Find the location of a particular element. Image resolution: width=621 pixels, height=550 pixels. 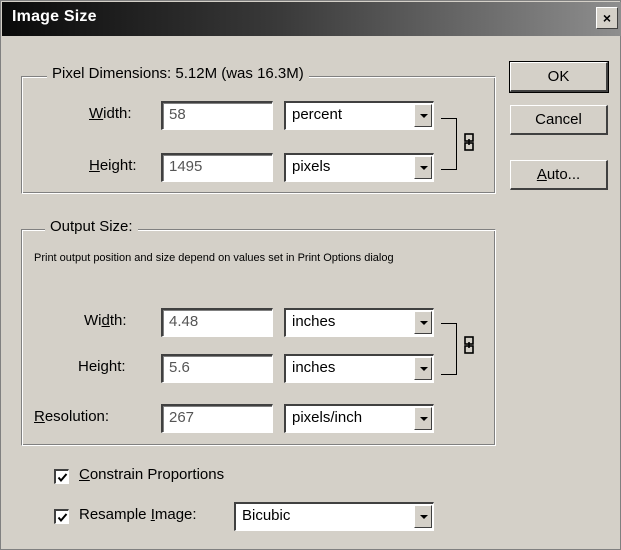

output-height-unit-select: inches is located at coordinates (359, 368).